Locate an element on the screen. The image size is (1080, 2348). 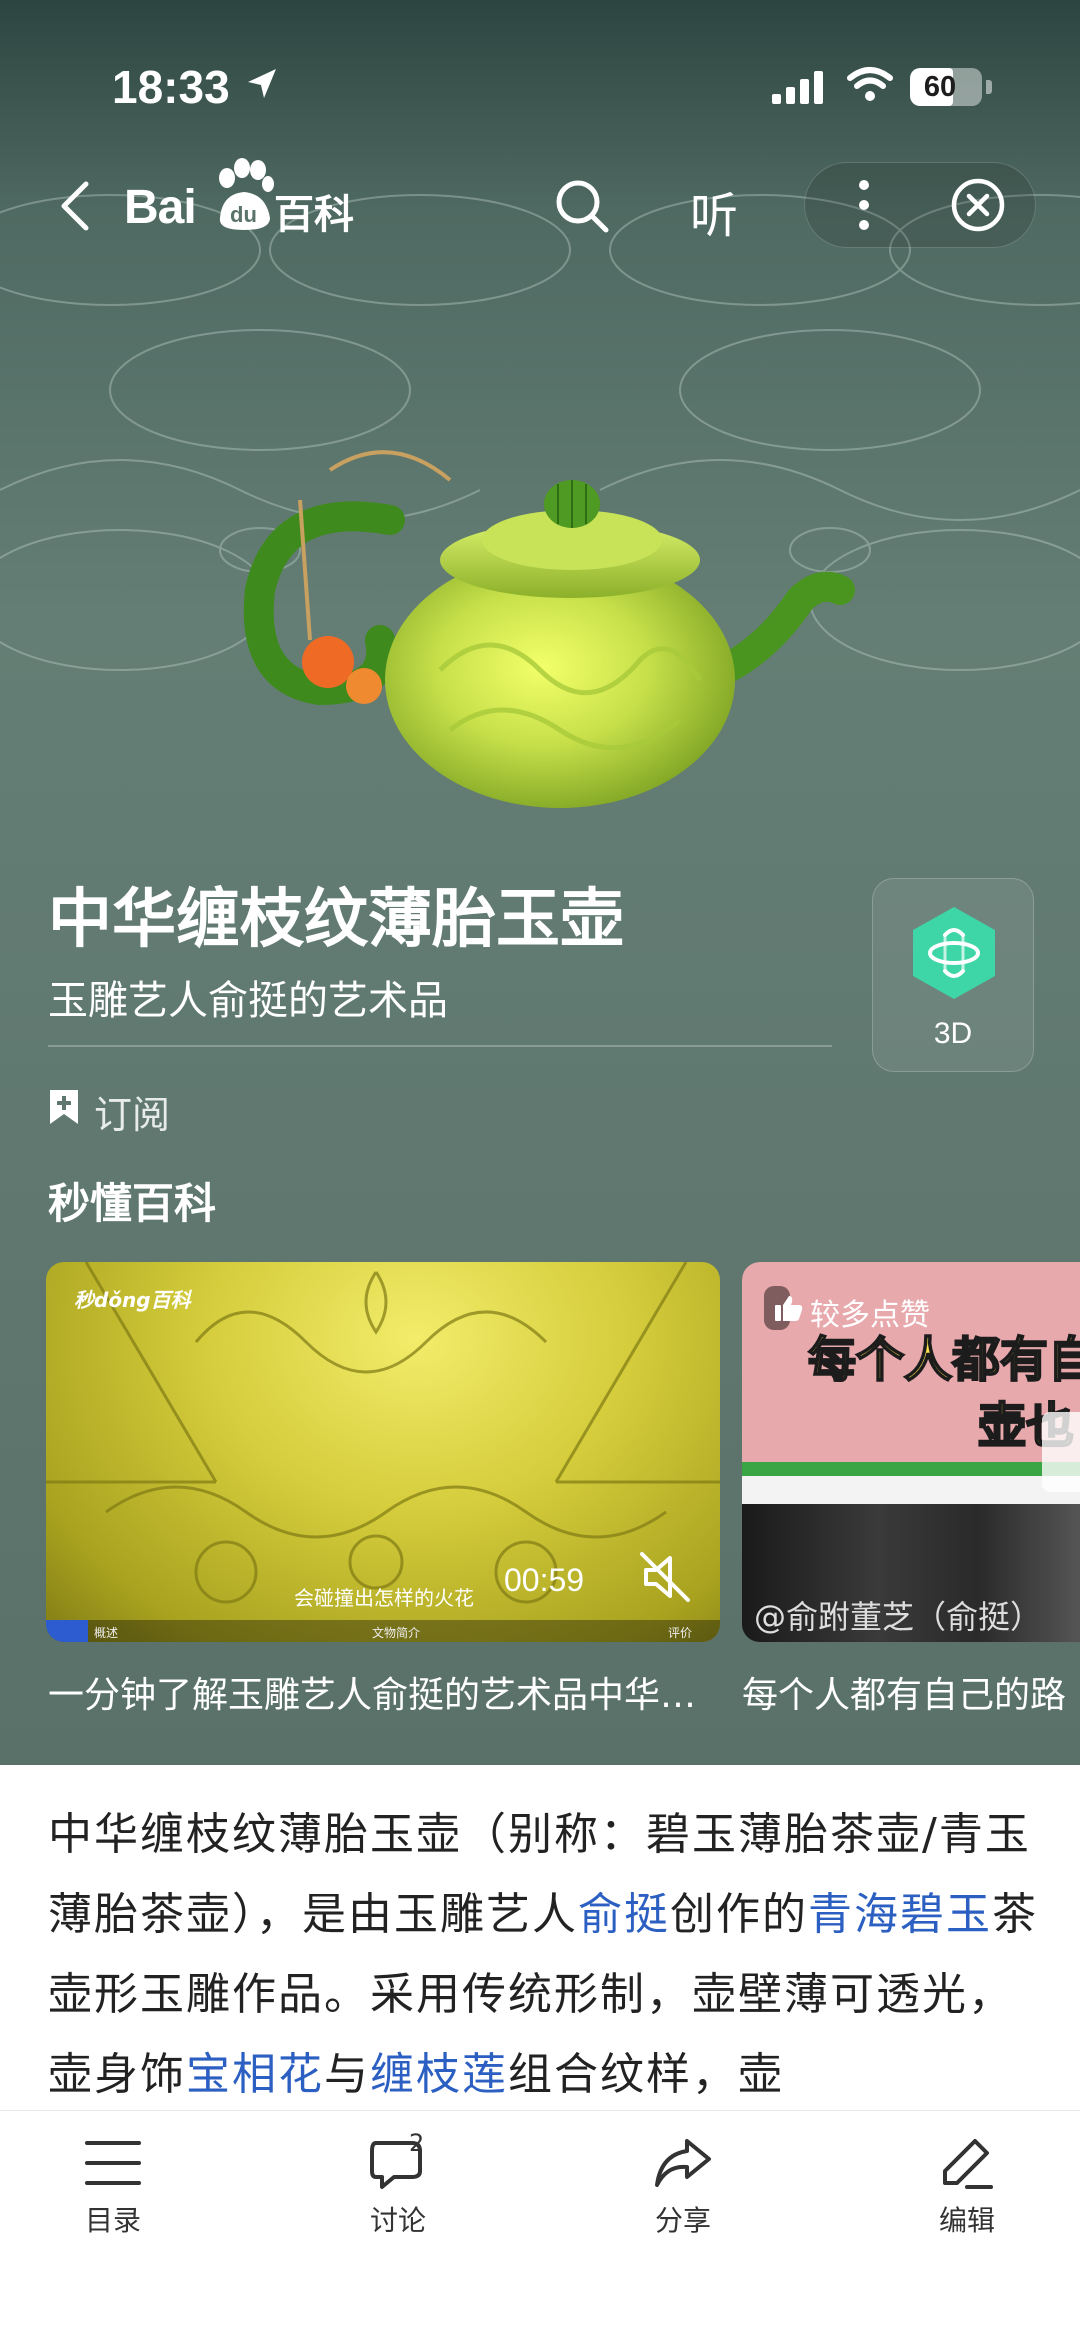
battery-icon: 60 is located at coordinates (946, 87).